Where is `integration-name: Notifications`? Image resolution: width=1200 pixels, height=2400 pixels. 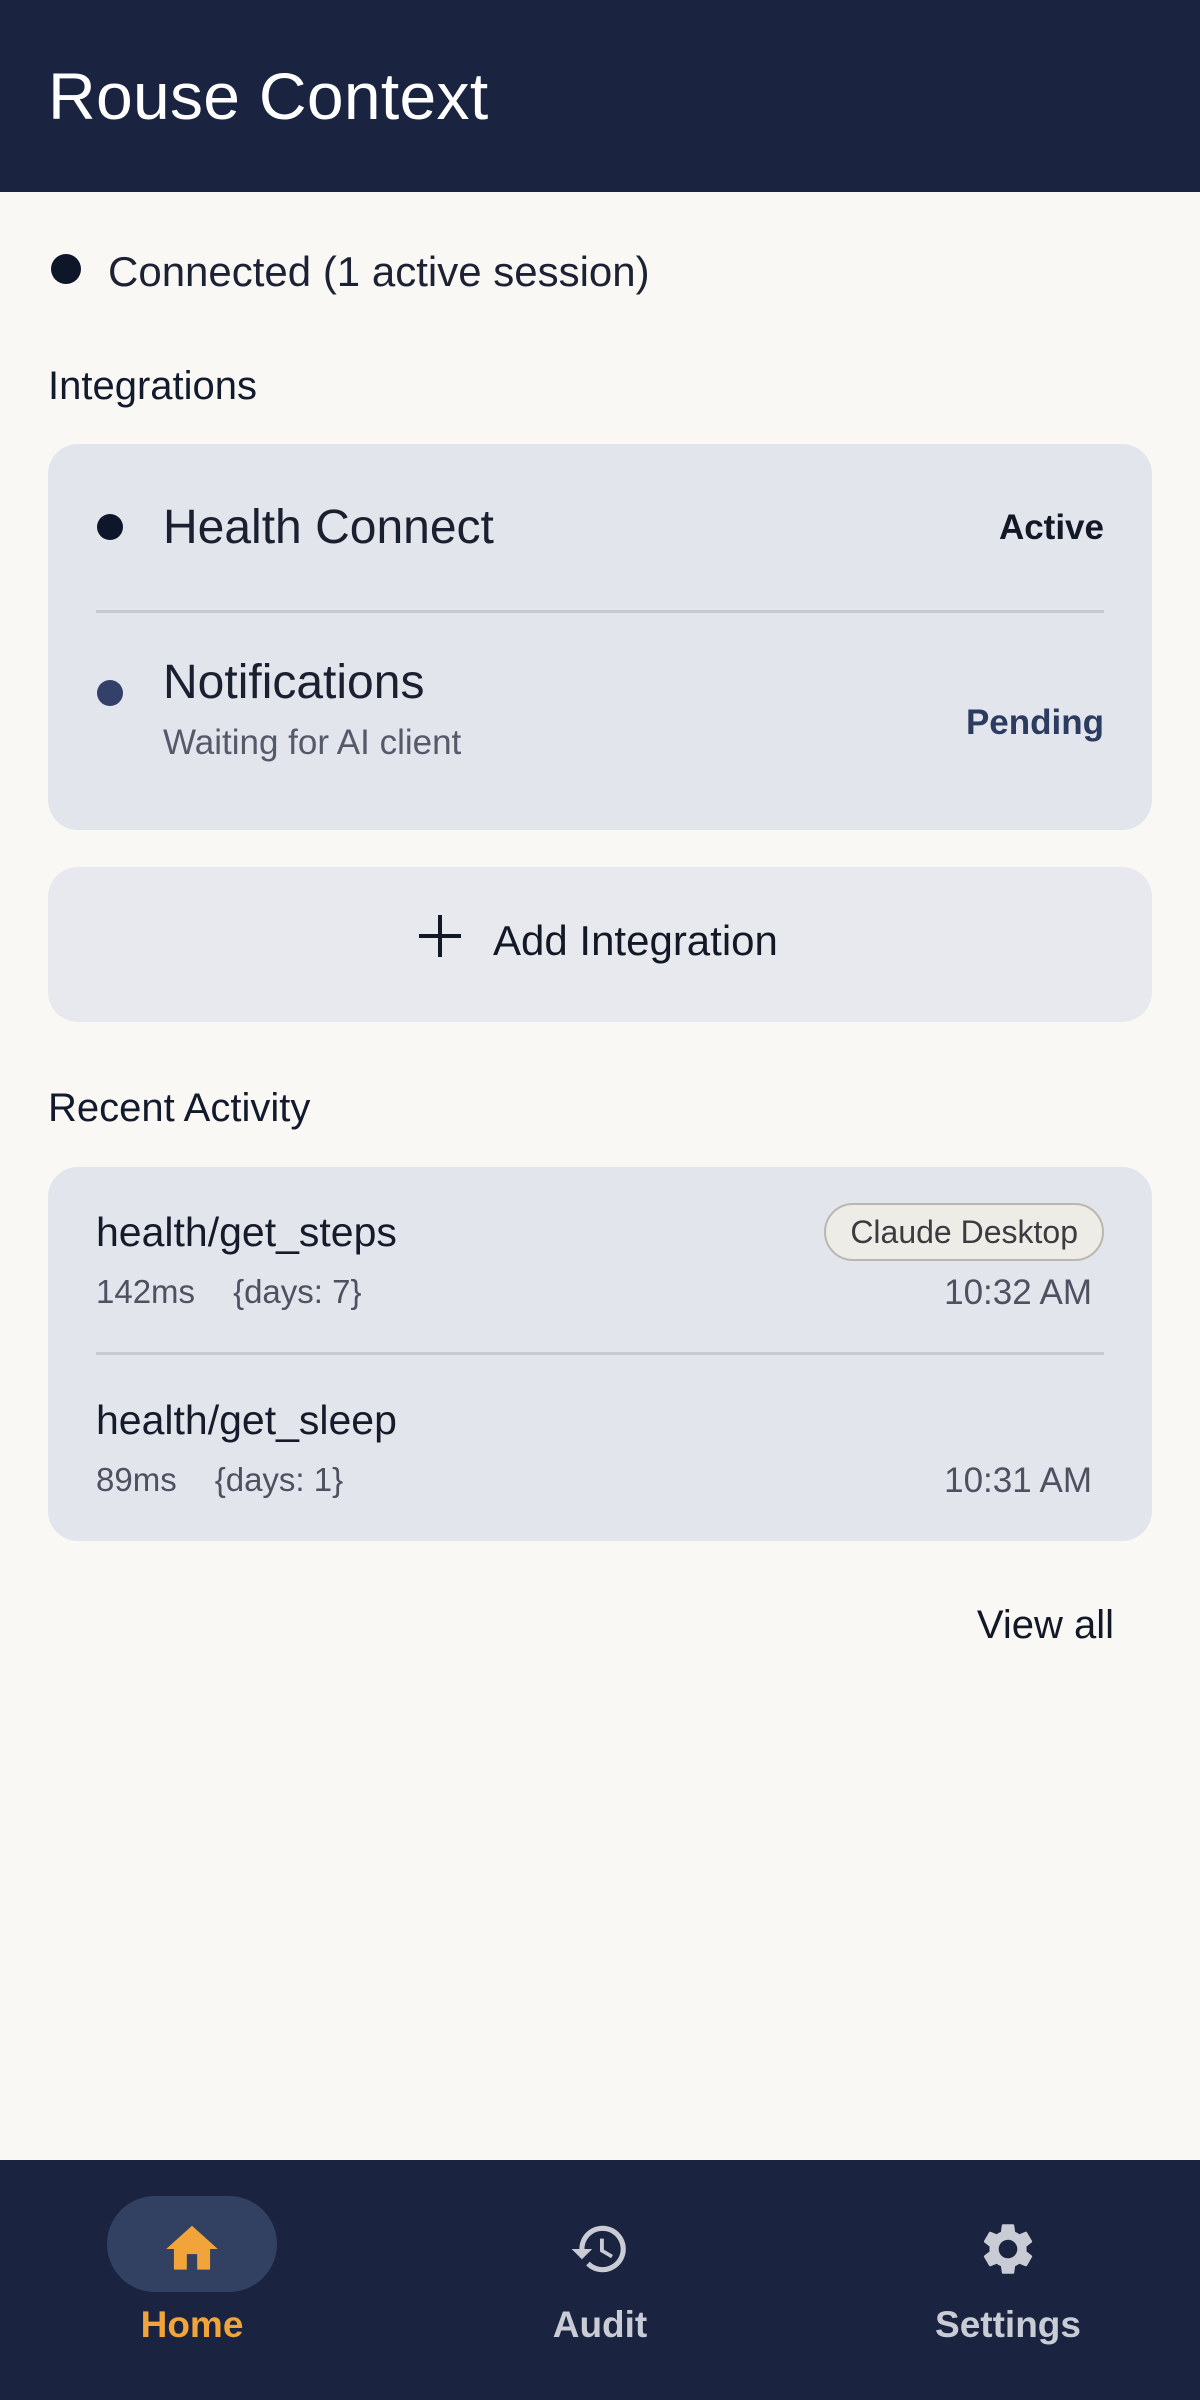 integration-name: Notifications is located at coordinates (294, 682).